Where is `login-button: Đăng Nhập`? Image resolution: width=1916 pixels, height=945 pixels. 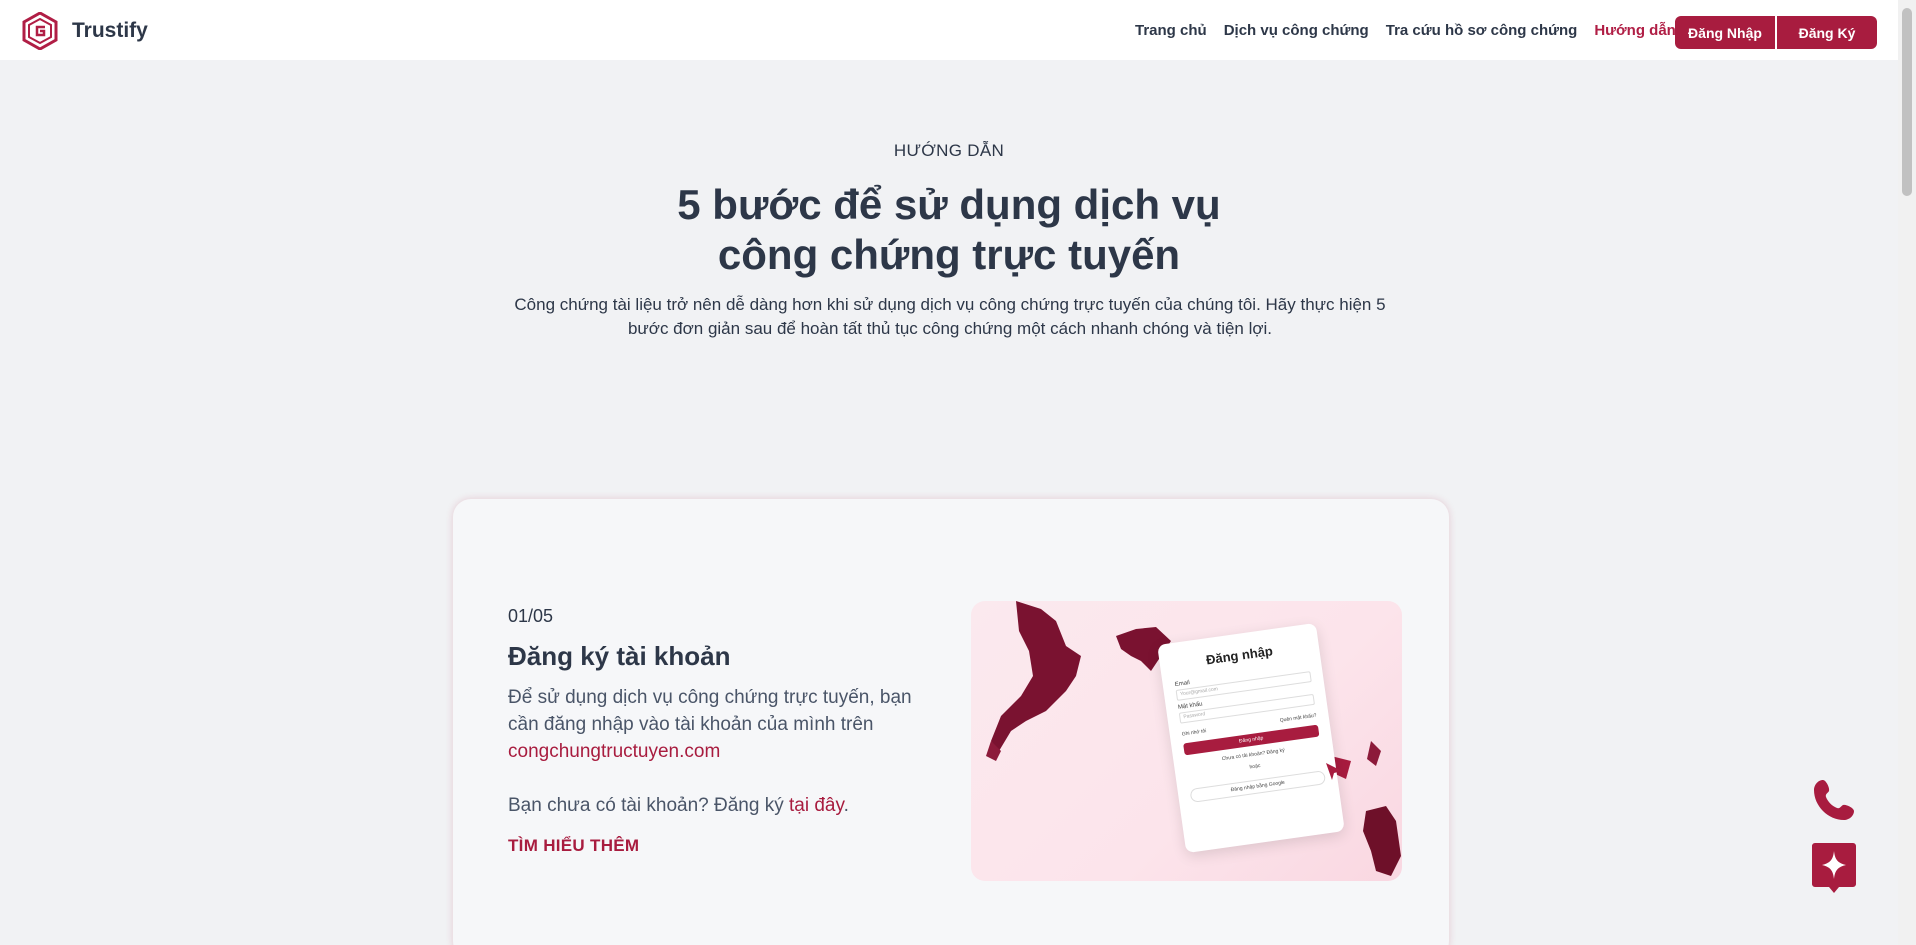
login-button: Đăng Nhập is located at coordinates (1725, 32).